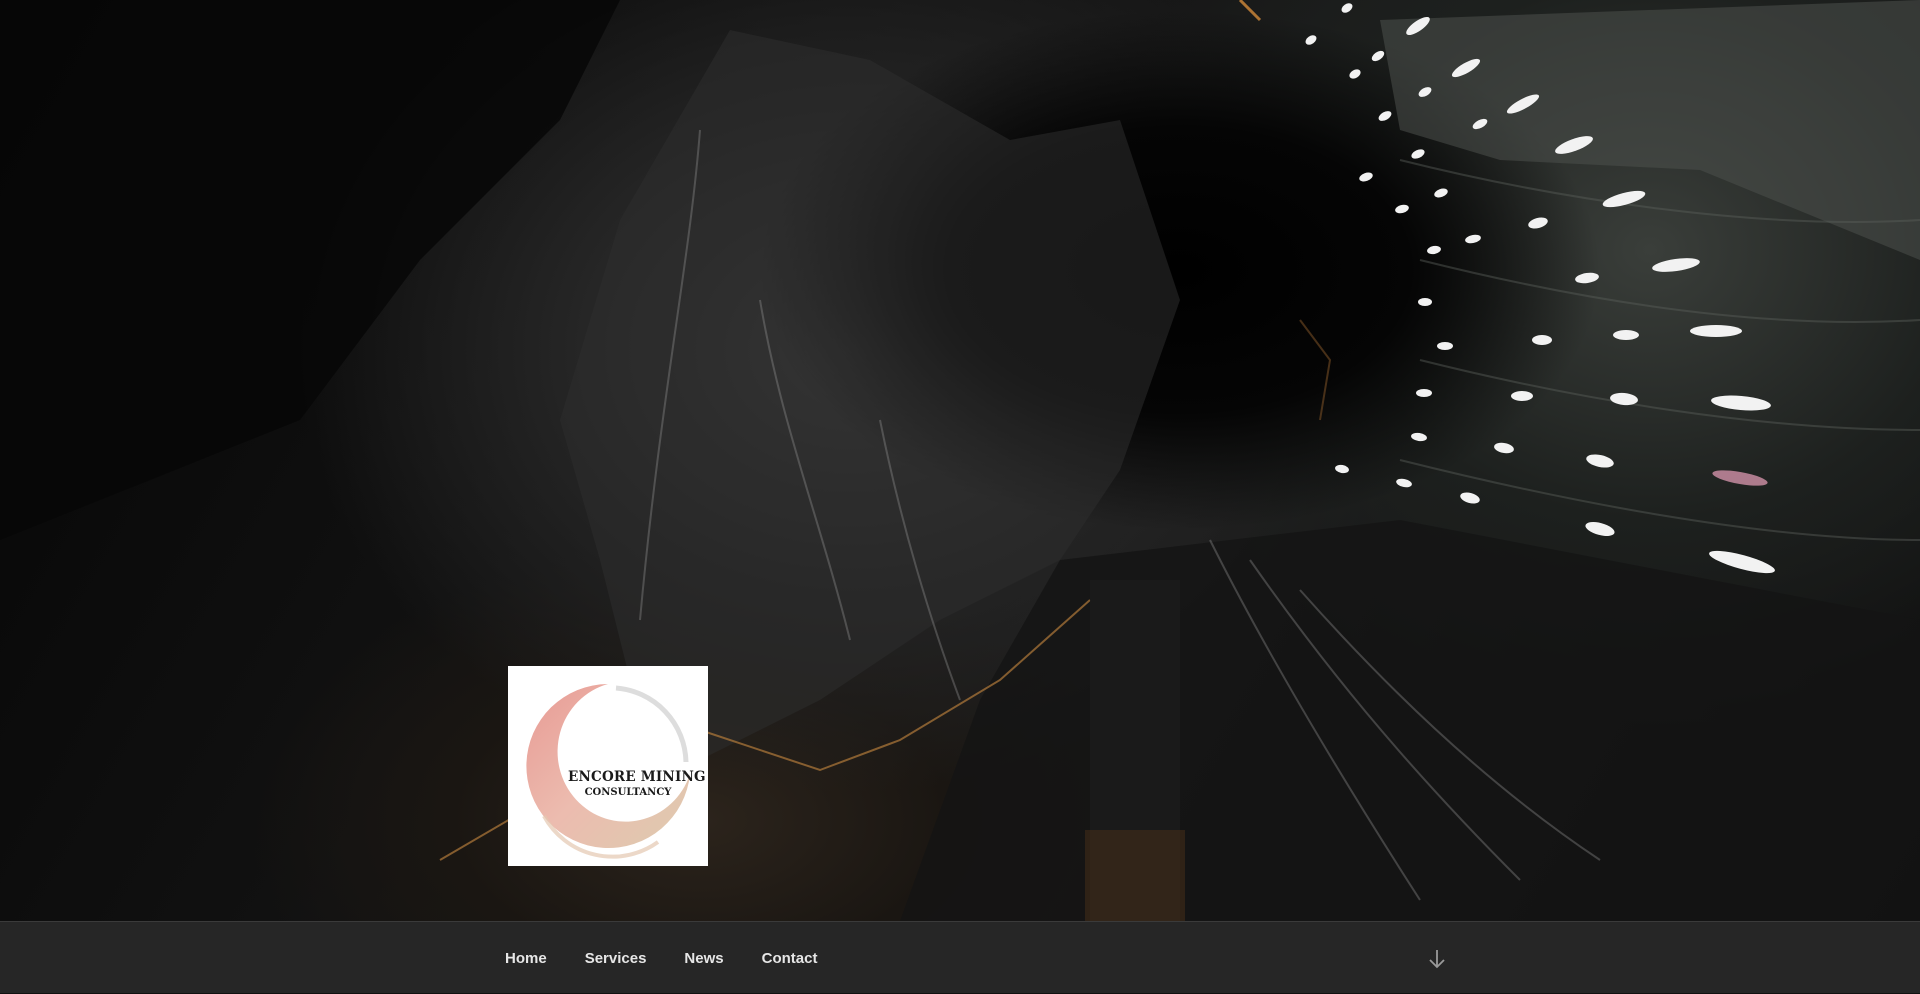 This screenshot has height=994, width=1920. Describe the element at coordinates (960, 957) in the screenshot. I see `main-navigation: Home Services News Contact` at that location.